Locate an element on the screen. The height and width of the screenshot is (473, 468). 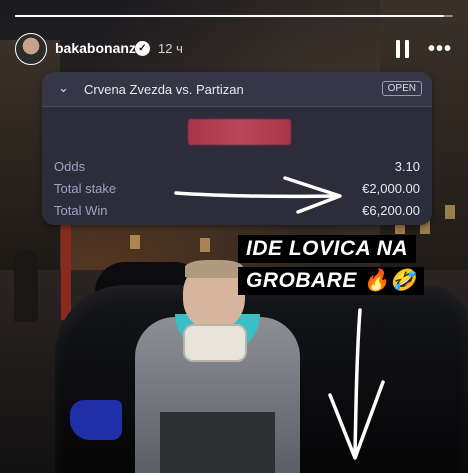
caption-line-1: IDE LOVICA NA is located at coordinates (327, 249).